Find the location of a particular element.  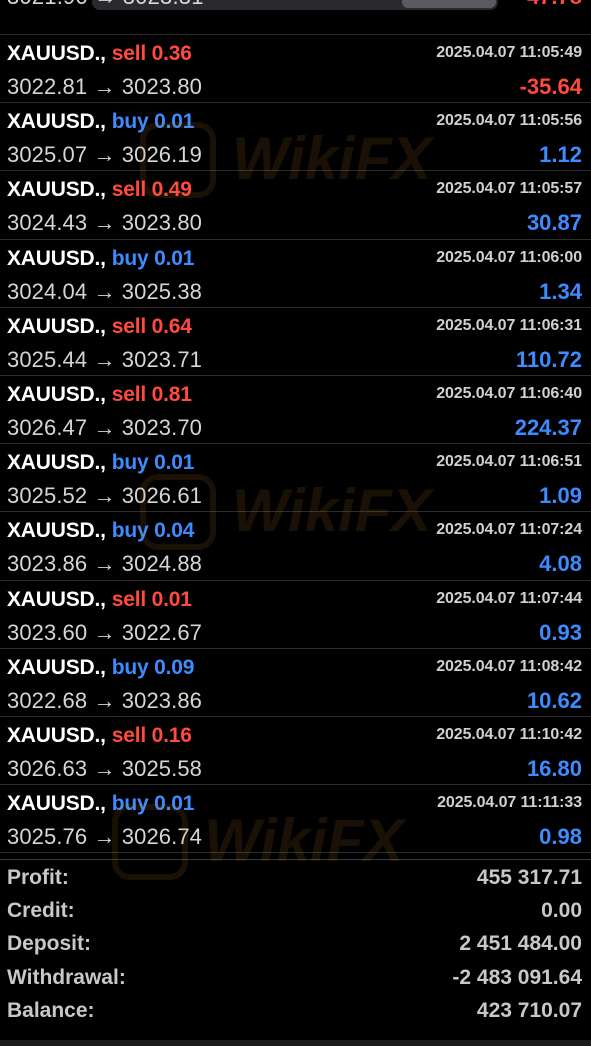

bottom-divider is located at coordinates (295, 1043).